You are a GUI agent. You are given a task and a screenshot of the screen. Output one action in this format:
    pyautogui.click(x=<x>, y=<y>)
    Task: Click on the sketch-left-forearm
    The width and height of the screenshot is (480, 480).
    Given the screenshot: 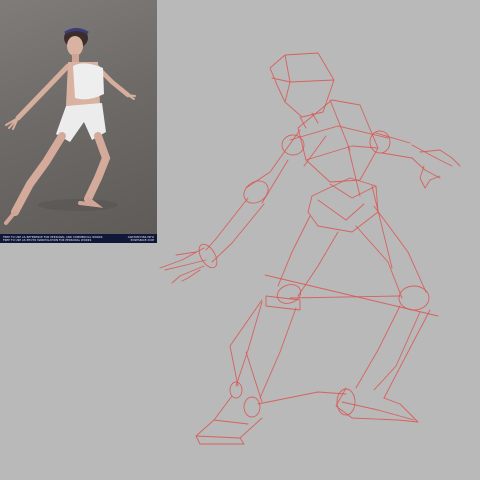 What is the action you would take?
    pyautogui.click(x=235, y=230)
    